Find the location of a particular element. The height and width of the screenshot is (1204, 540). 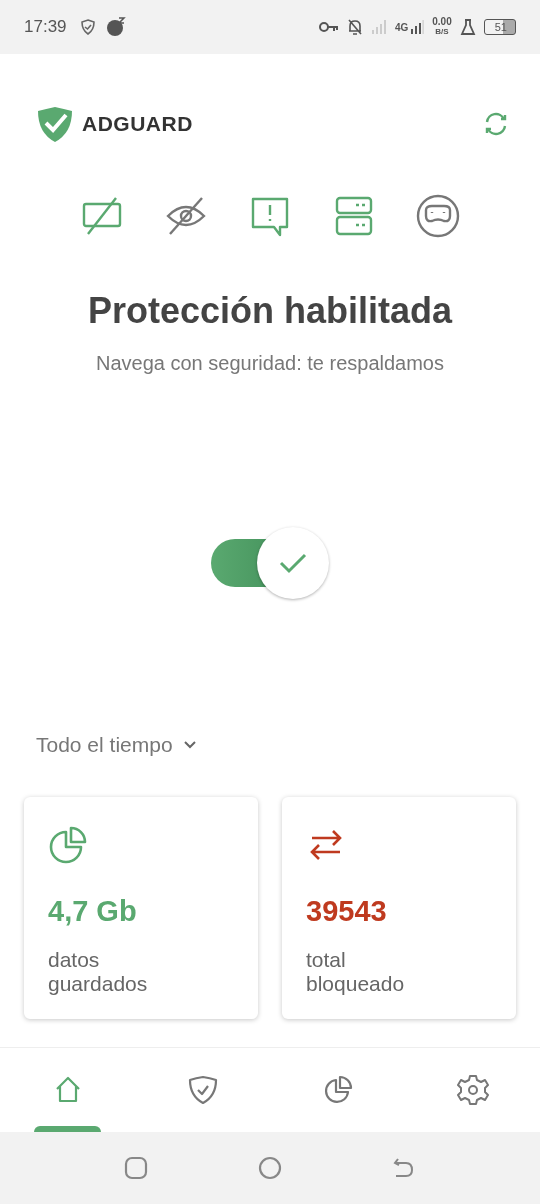

stat-card: 39543 total bloqueado is located at coordinates (399, 908).